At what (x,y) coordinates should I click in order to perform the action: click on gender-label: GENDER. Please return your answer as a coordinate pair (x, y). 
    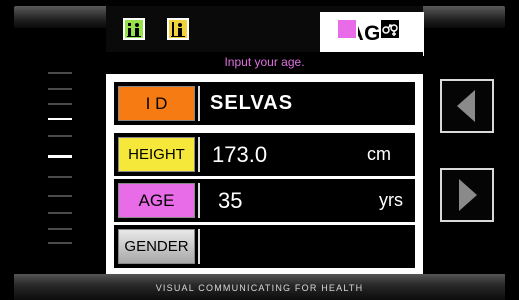
    Looking at the image, I should click on (156, 246).